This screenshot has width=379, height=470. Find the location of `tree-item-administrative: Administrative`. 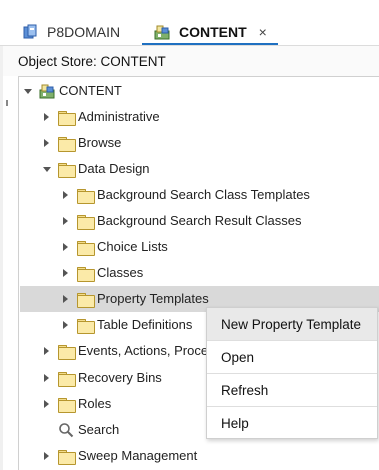

tree-item-administrative: Administrative is located at coordinates (190, 117).